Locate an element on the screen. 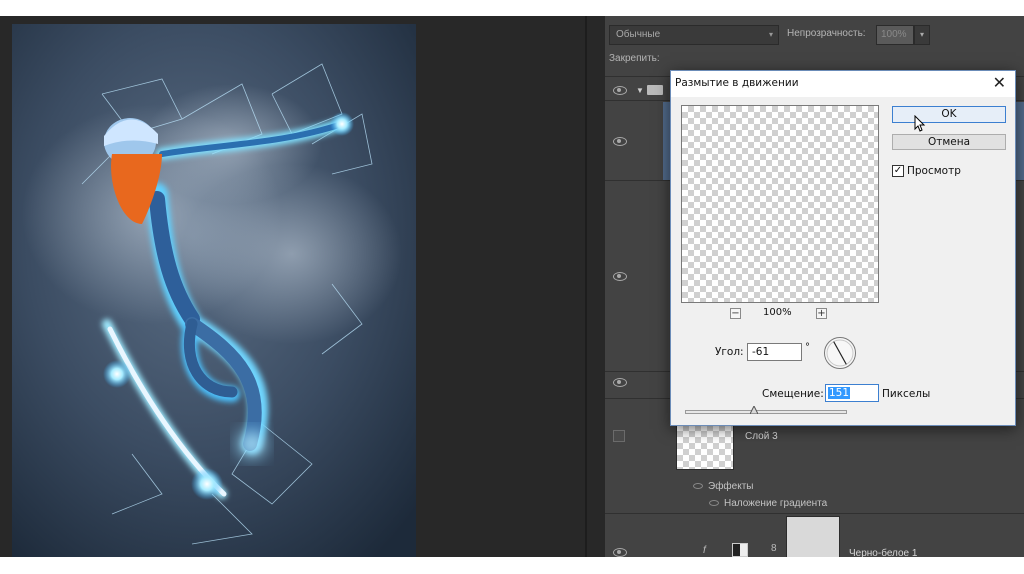 The width and height of the screenshot is (1024, 574). preview-checkbox: ✓ is located at coordinates (898, 171).